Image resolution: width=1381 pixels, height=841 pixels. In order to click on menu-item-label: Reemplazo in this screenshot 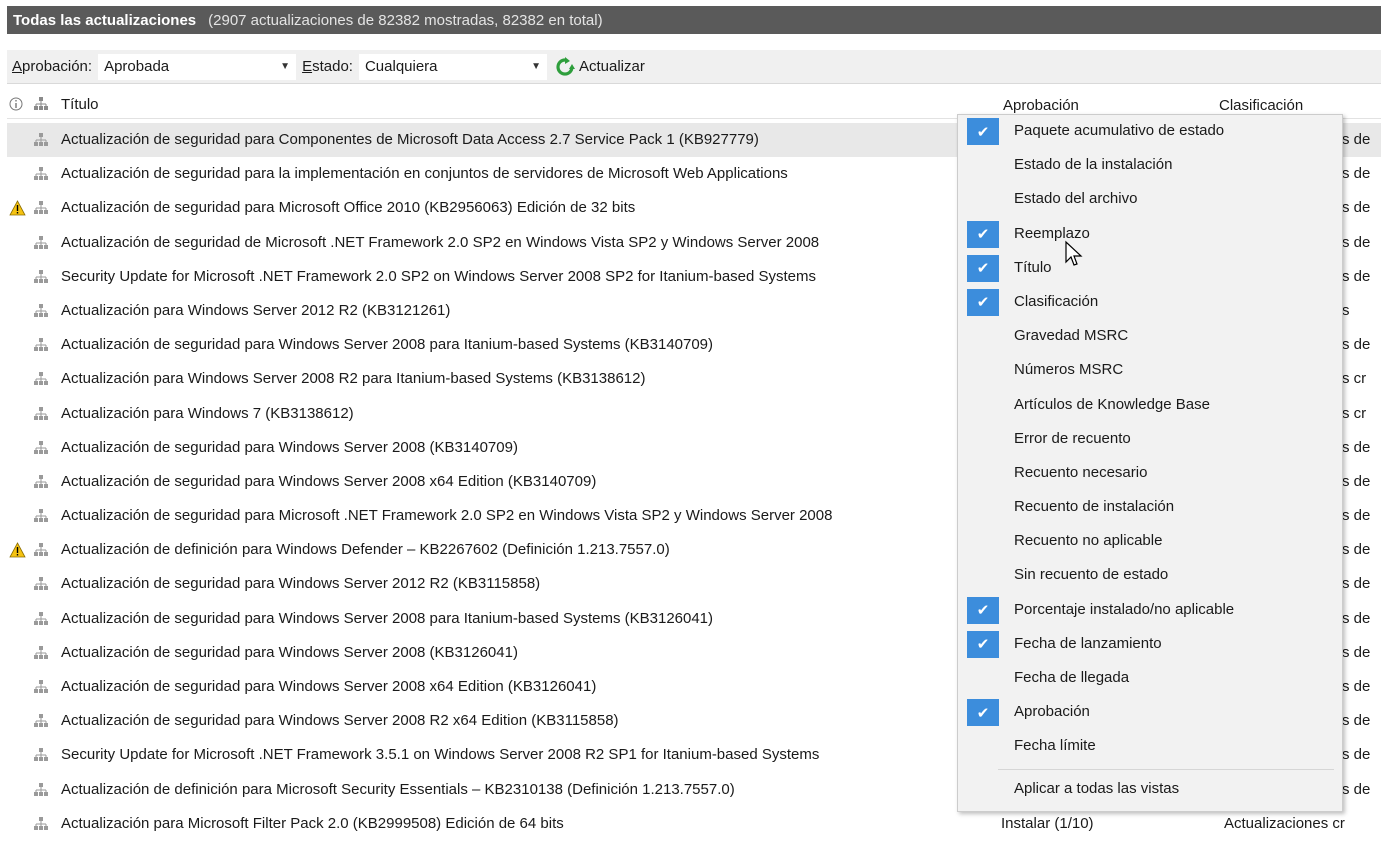, I will do `click(1052, 233)`.